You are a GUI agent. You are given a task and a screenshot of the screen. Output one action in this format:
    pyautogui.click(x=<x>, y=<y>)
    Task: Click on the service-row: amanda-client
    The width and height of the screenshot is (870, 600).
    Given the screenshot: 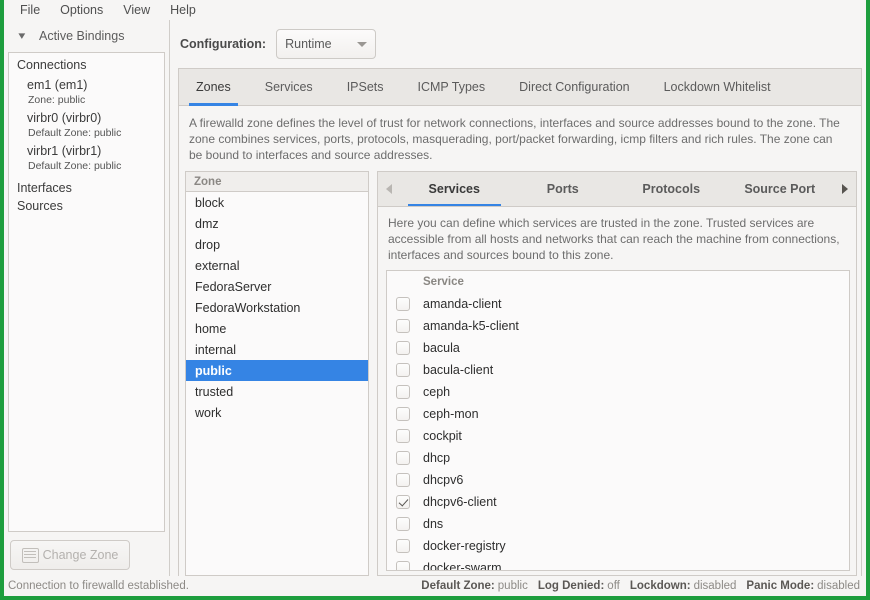 What is the action you would take?
    pyautogui.click(x=618, y=304)
    